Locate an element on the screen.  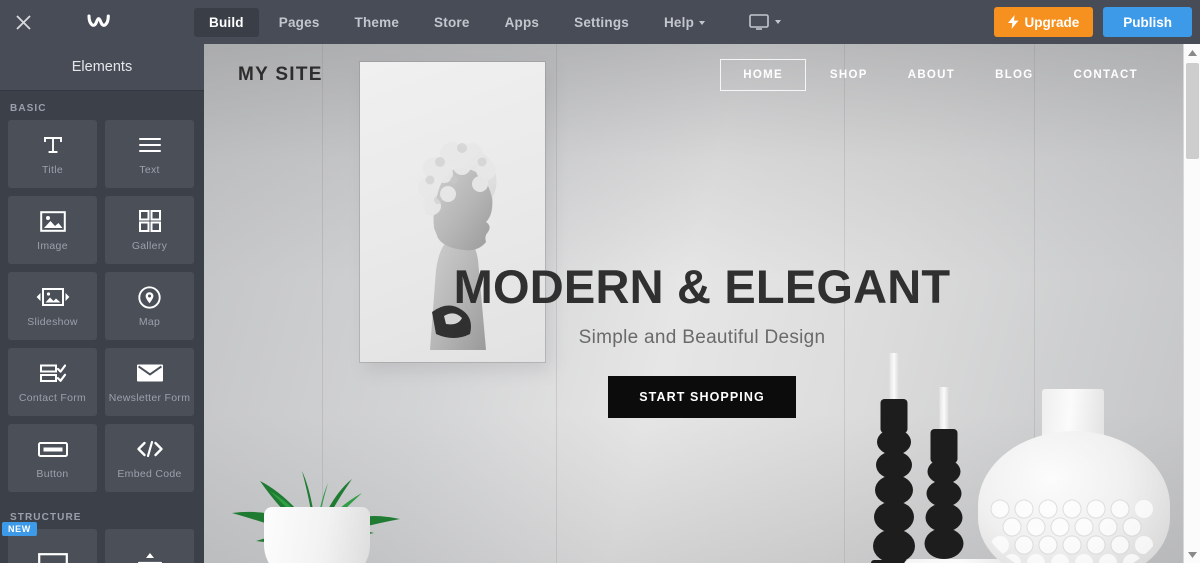
envelope-icon is located at coordinates (150, 373).